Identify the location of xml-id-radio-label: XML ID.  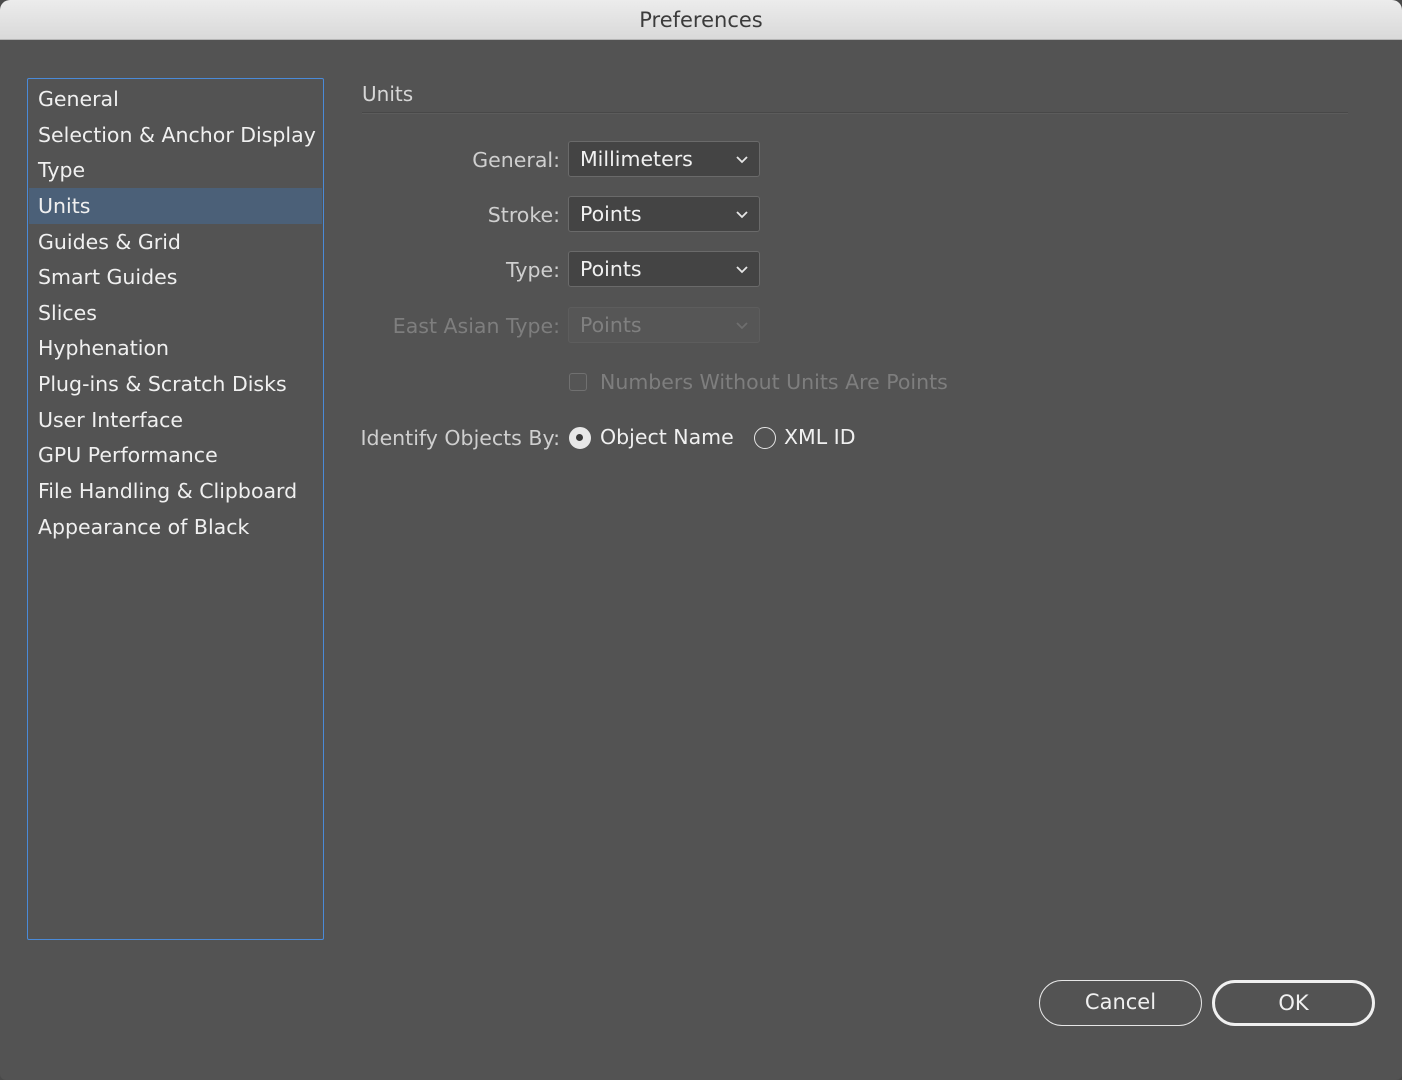
(820, 437).